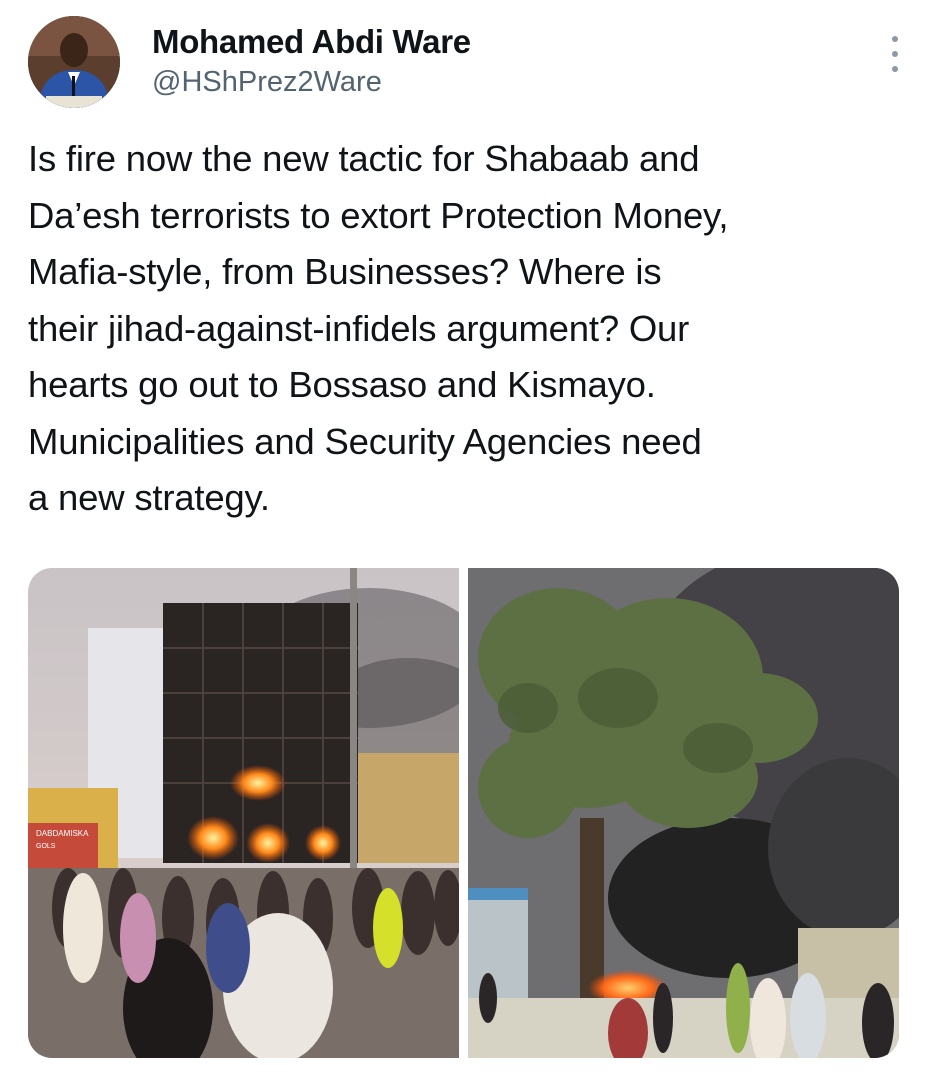 The height and width of the screenshot is (1080, 927). Describe the element at coordinates (311, 42) in the screenshot. I see `author-display-name: Mohamed Abdi Ware` at that location.